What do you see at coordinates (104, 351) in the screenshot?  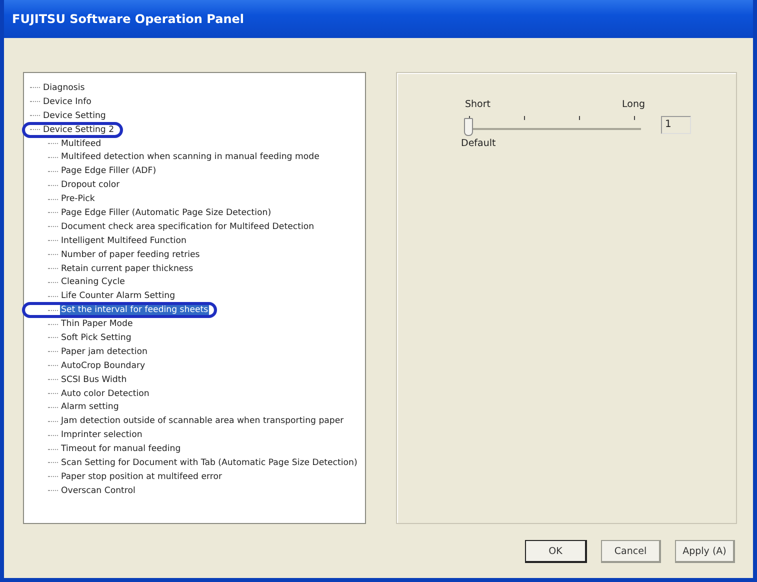 I see `tree-item: Paper jam detection` at bounding box center [104, 351].